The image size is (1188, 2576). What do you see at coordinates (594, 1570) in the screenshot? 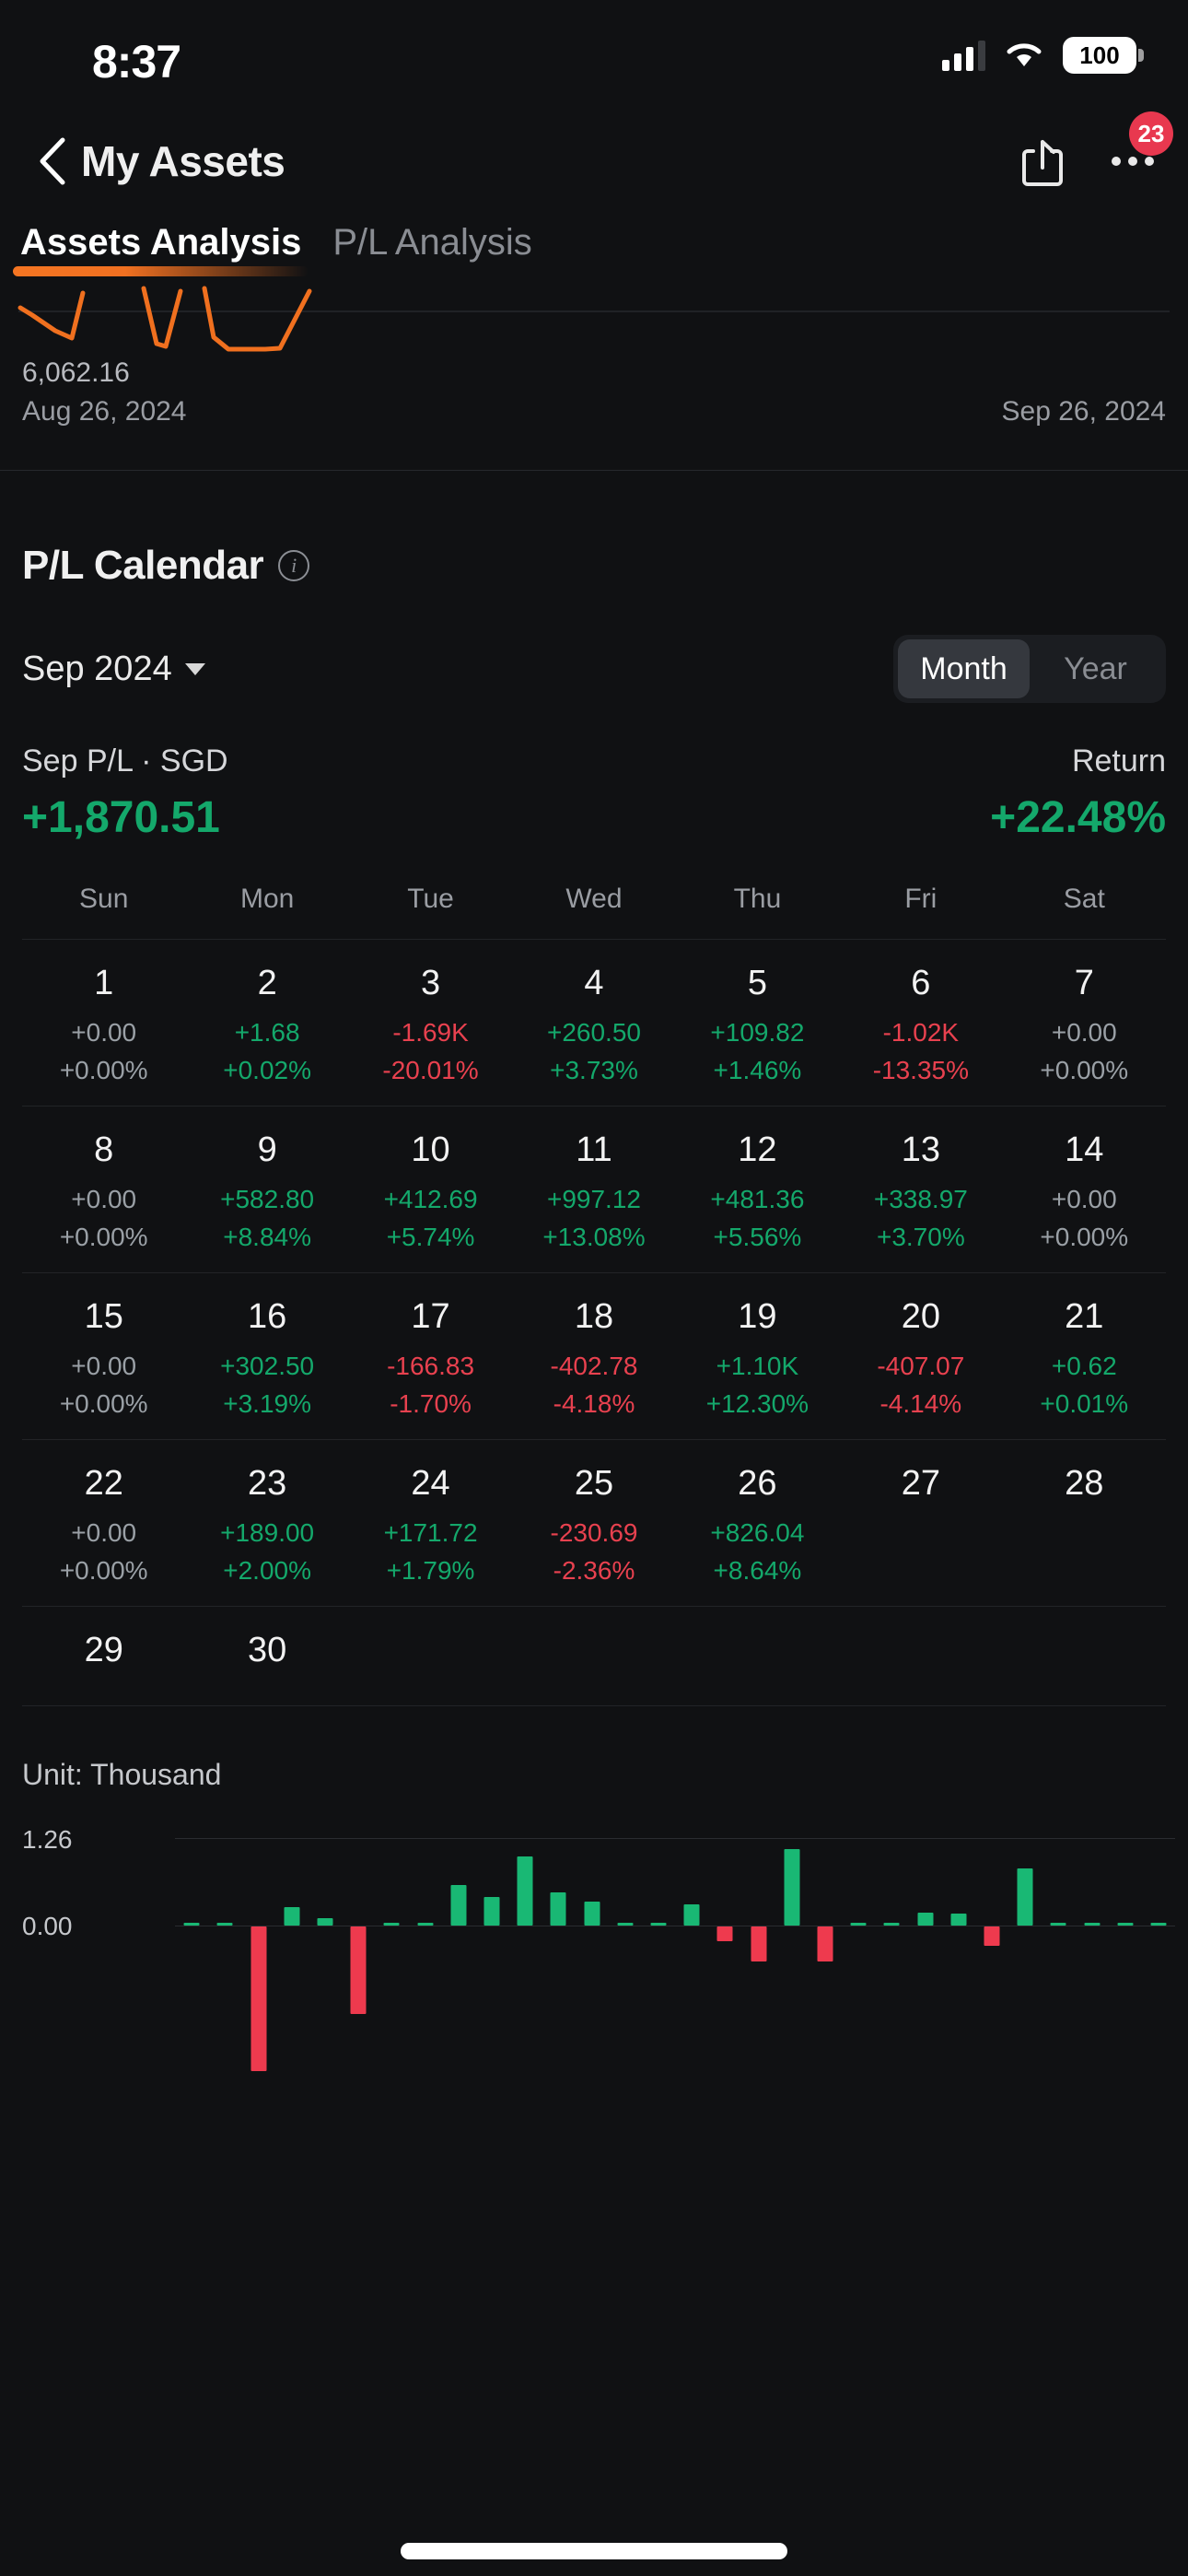
I see `calendar-day-pct: -2.36%` at bounding box center [594, 1570].